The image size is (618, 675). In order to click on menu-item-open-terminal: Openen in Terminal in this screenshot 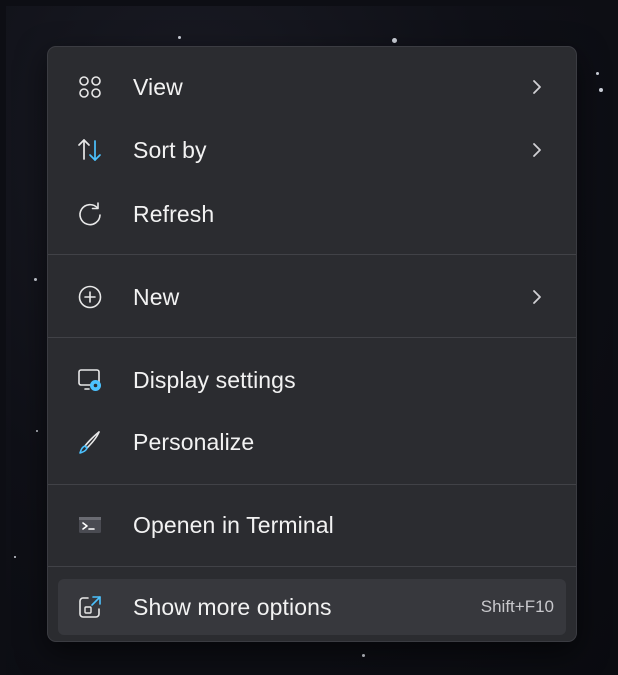, I will do `click(312, 525)`.